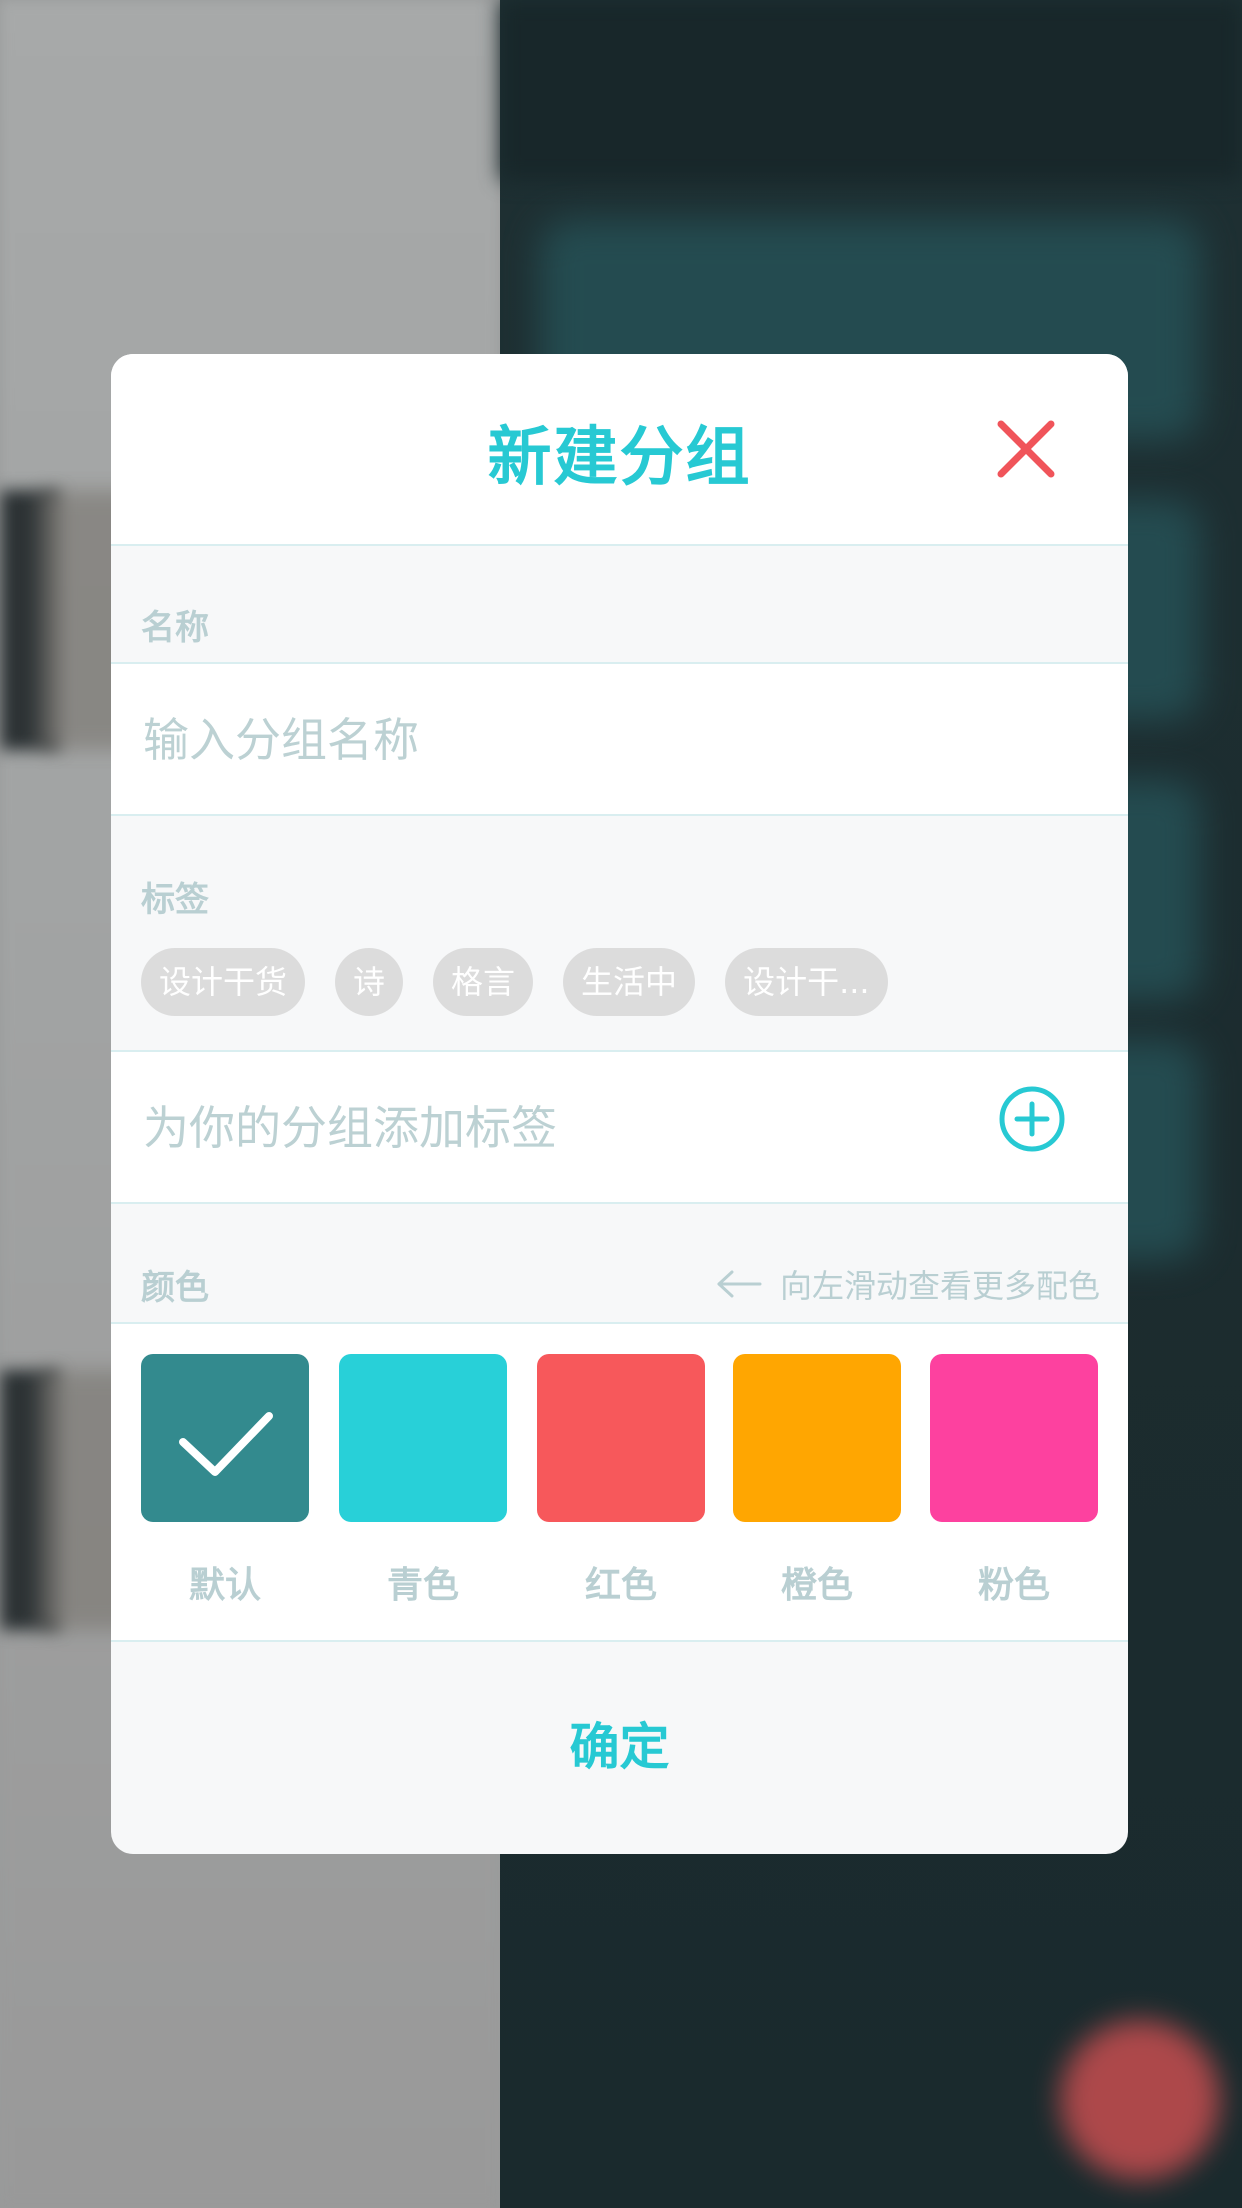 This screenshot has height=2208, width=1242. What do you see at coordinates (739, 1284) in the screenshot?
I see `arrow-left-icon` at bounding box center [739, 1284].